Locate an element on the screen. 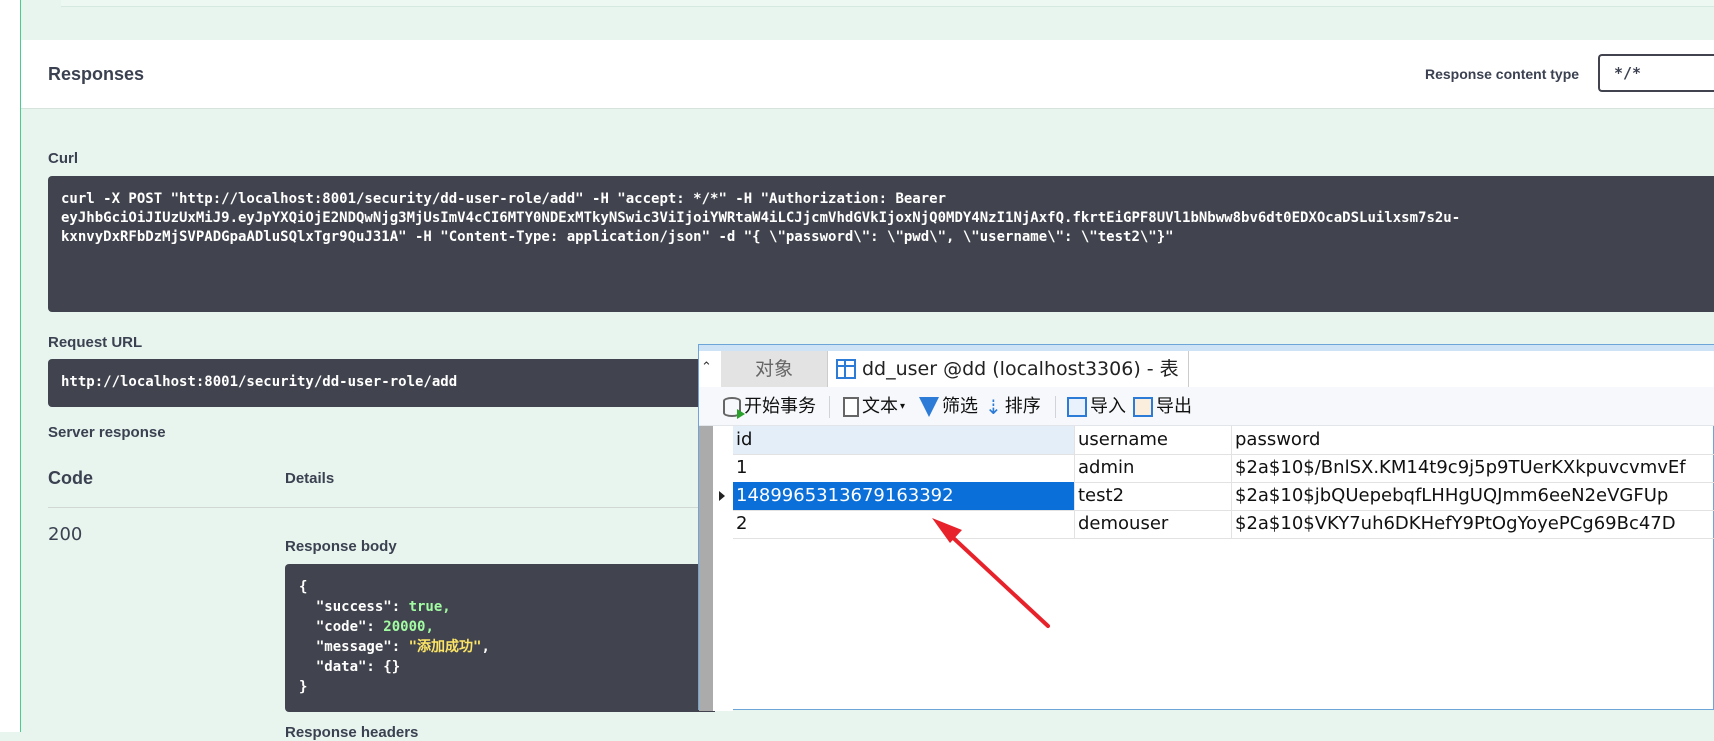 Image resolution: width=1714 pixels, height=741 pixels. row-marker-column is located at coordinates (723, 568).